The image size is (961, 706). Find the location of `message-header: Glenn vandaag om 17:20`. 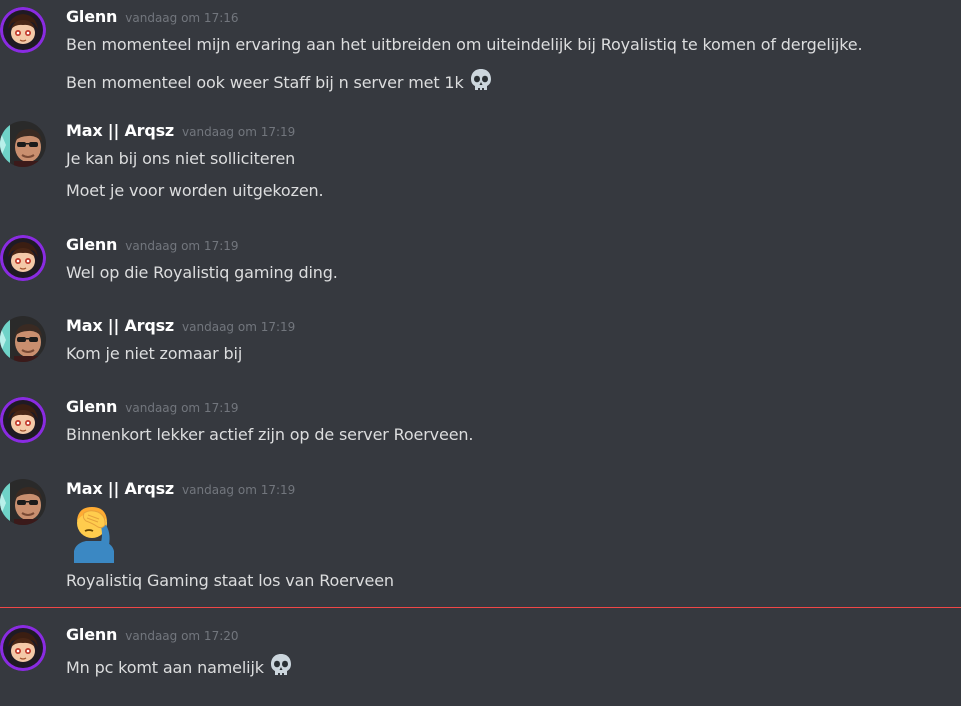

message-header: Glenn vandaag om 17:20 is located at coordinates (152, 636).